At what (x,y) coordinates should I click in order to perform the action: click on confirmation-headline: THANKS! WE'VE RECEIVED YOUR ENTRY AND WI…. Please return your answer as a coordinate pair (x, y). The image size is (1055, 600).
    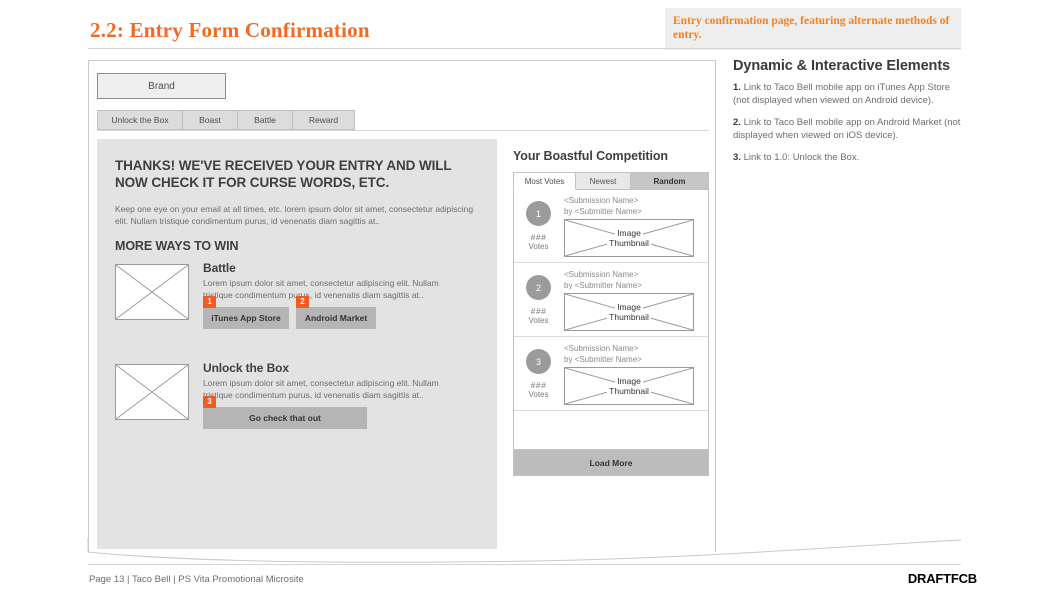
    Looking at the image, I should click on (283, 174).